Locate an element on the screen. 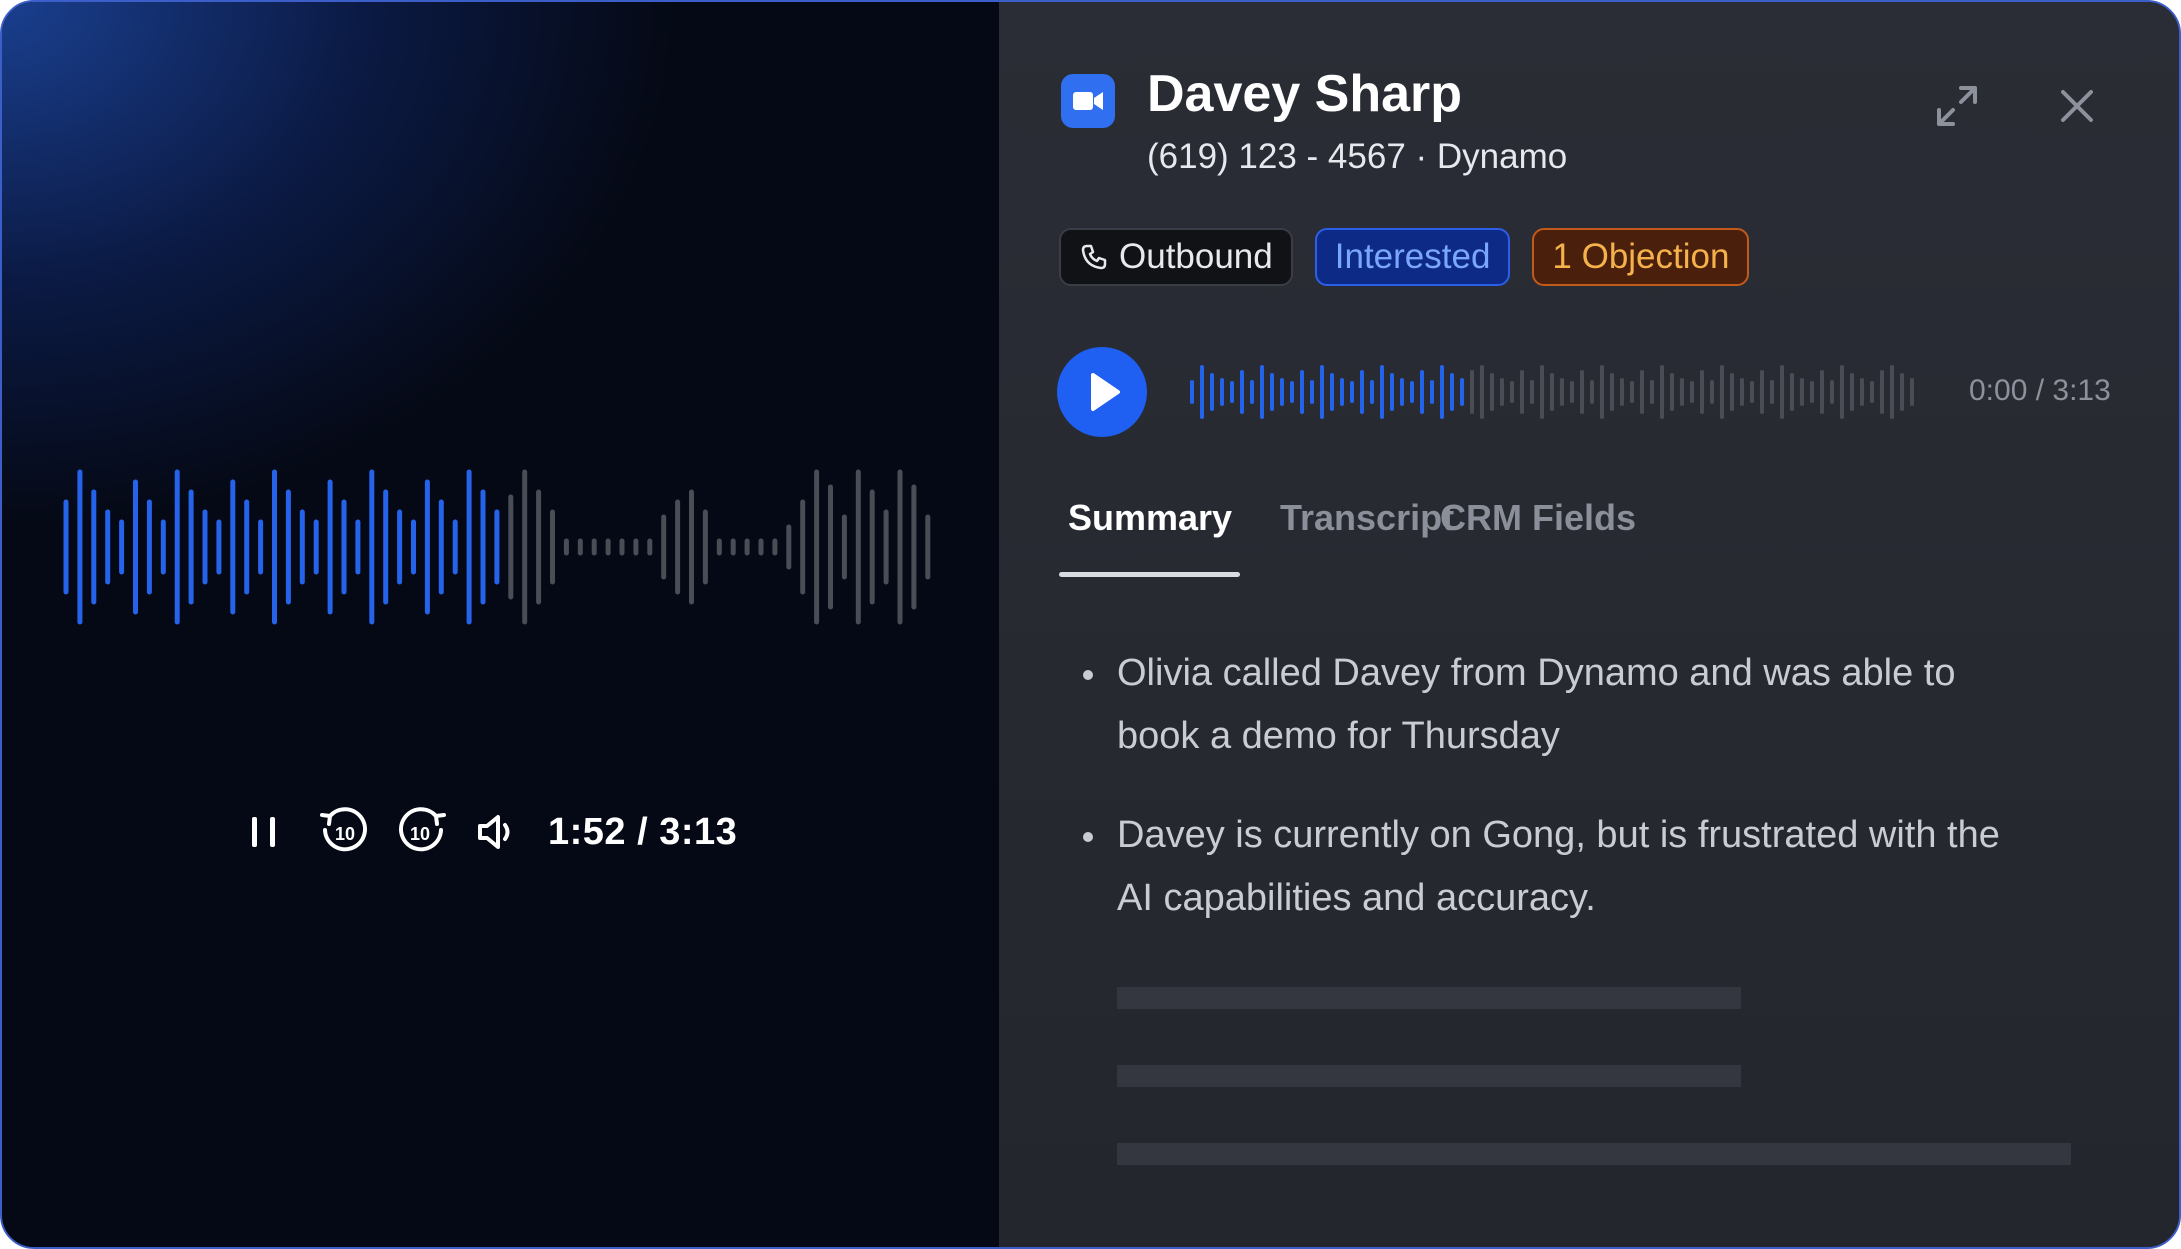 The image size is (2181, 1249). objection-tag: 1 Objection is located at coordinates (1641, 257).